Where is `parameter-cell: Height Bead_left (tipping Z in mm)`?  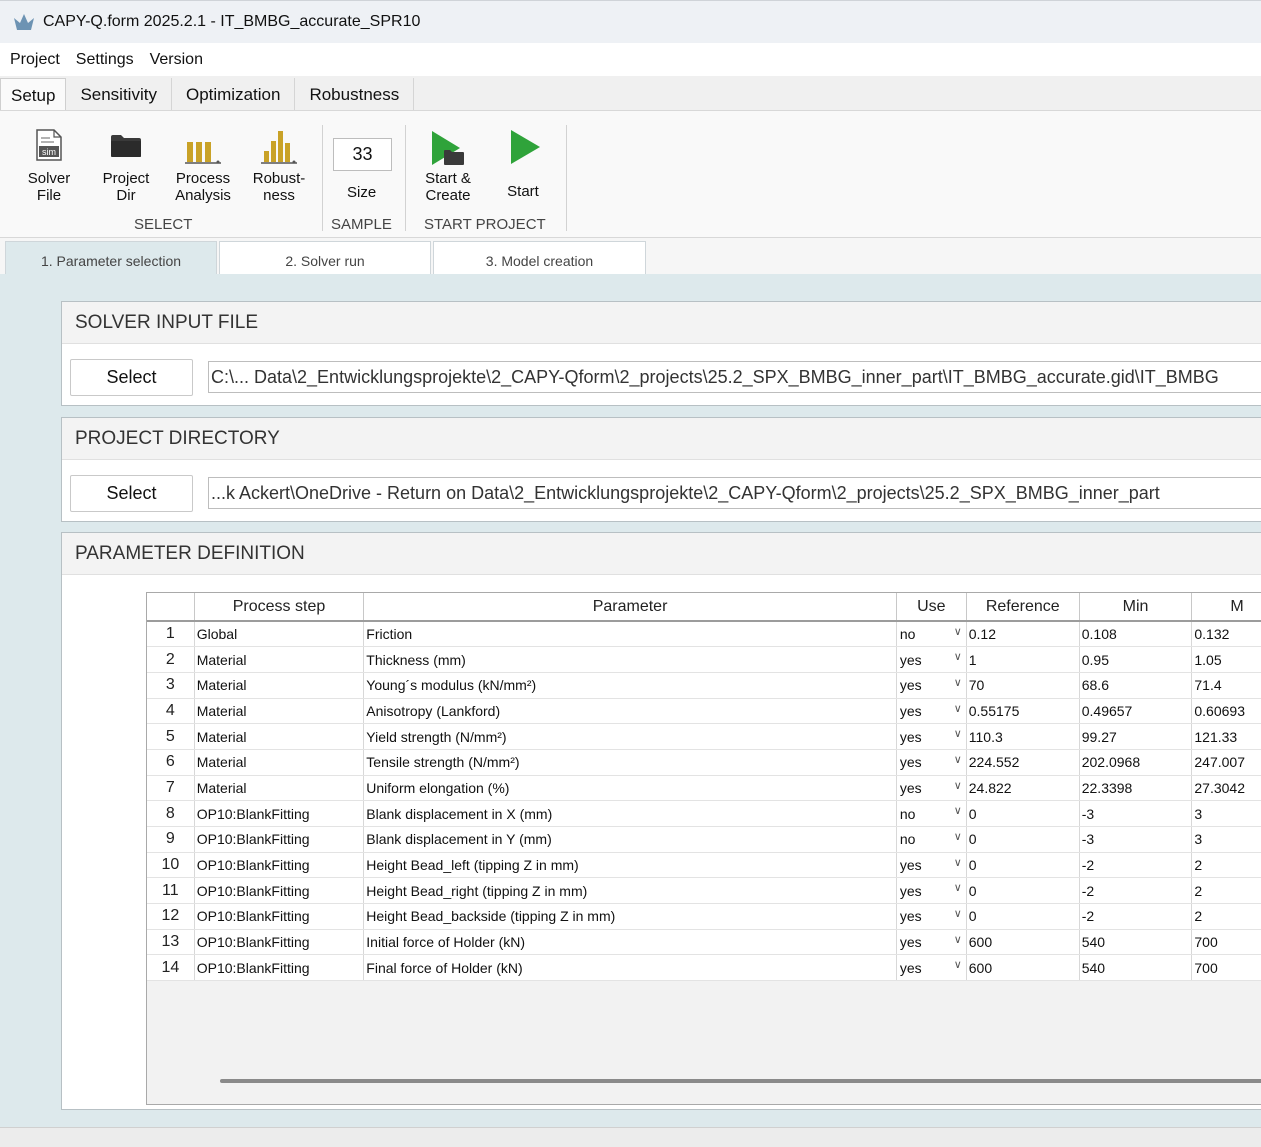 parameter-cell: Height Bead_left (tipping Z in mm) is located at coordinates (630, 865).